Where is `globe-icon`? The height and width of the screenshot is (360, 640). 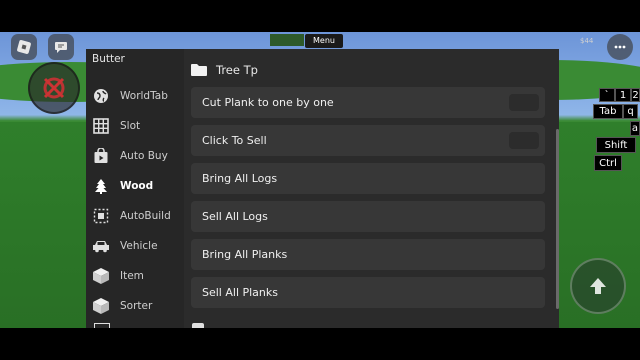
globe-icon is located at coordinates (101, 96).